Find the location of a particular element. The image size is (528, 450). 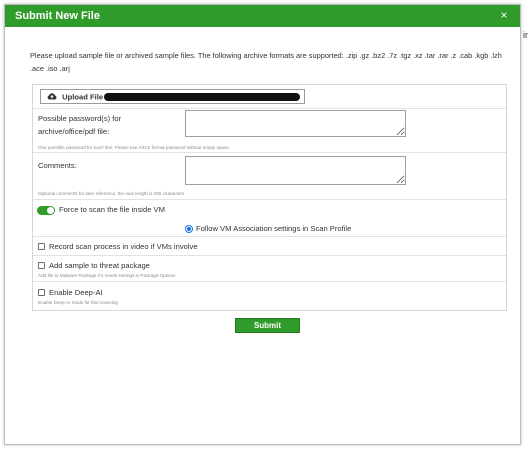

upload-file-button: Upload File is located at coordinates (172, 96).